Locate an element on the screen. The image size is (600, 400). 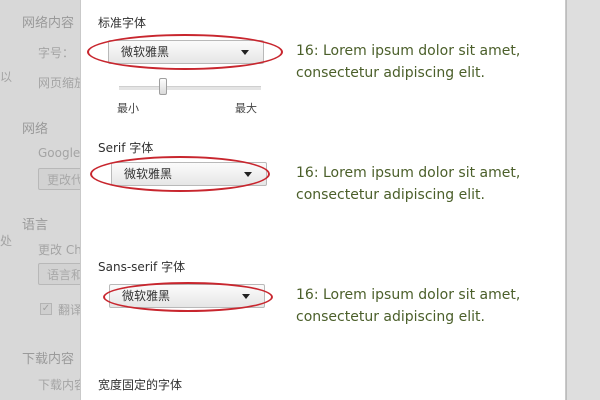
bg-fragment: 以 is located at coordinates (6, 77).